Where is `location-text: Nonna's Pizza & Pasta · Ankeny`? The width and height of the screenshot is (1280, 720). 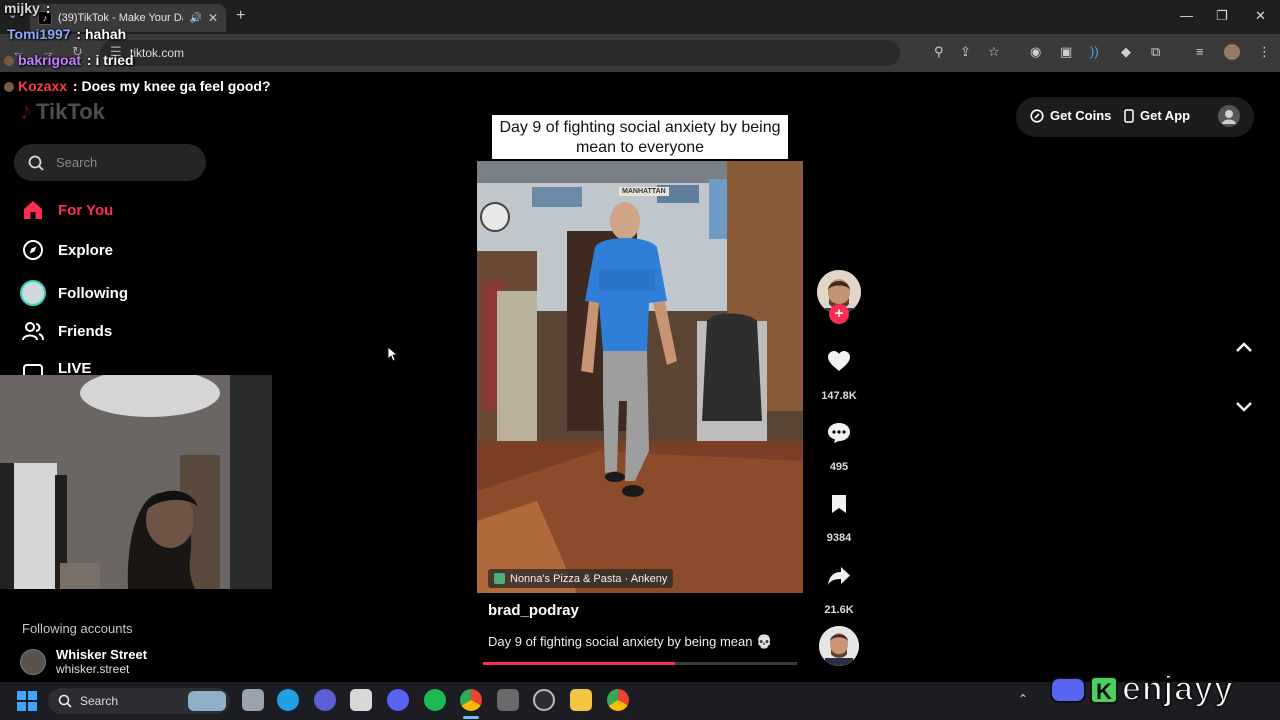 location-text: Nonna's Pizza & Pasta · Ankeny is located at coordinates (589, 578).